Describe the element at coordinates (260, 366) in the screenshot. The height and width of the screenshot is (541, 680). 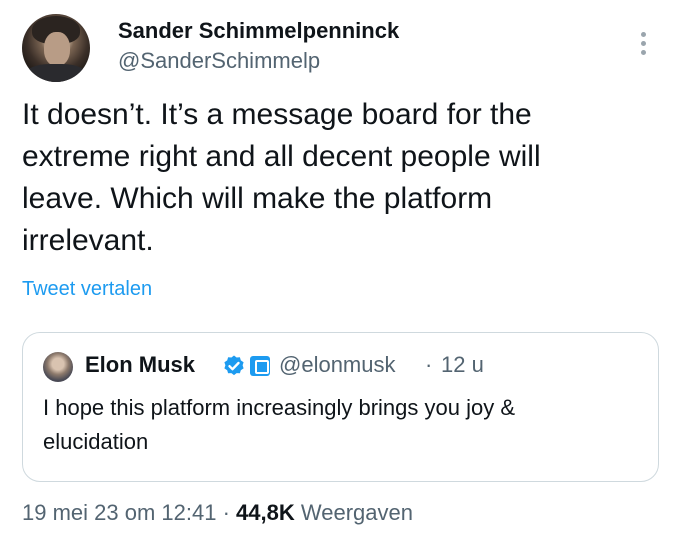
I see `affiliation-badge-icon` at that location.